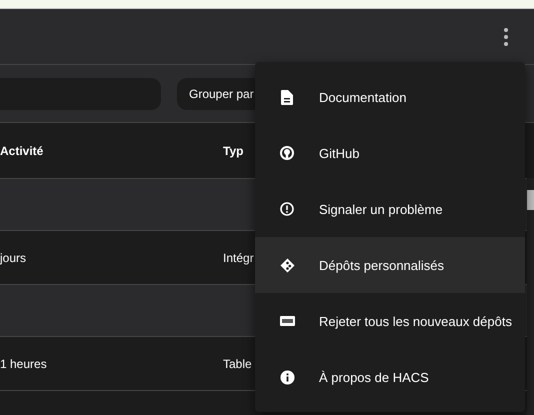  What do you see at coordinates (390, 153) in the screenshot?
I see `menu-item: GitHub` at bounding box center [390, 153].